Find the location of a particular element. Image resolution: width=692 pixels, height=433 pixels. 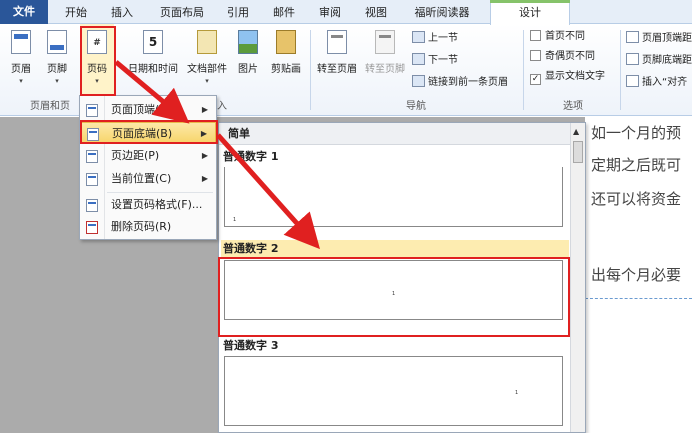

ribbon-tab-bar: 文件 开始 插入 页面布局 引用 邮件 审阅 视图 福昕阅读器 设计 is located at coordinates (346, 12).